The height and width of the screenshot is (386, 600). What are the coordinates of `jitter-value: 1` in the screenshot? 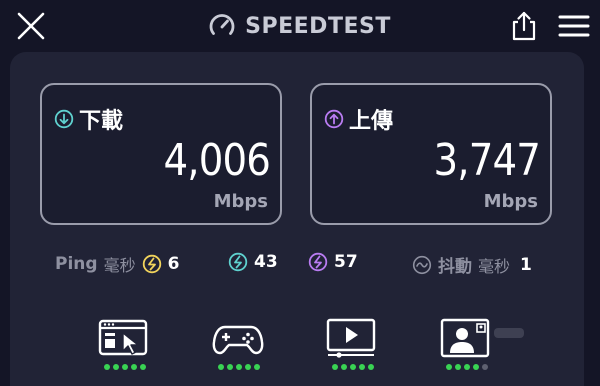 It's located at (526, 264).